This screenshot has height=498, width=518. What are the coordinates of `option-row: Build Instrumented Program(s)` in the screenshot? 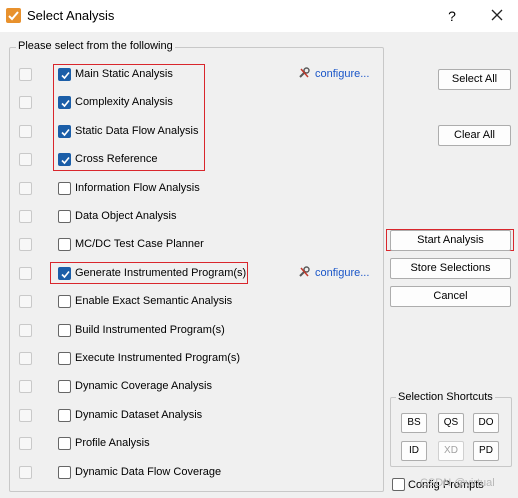 It's located at (192, 331).